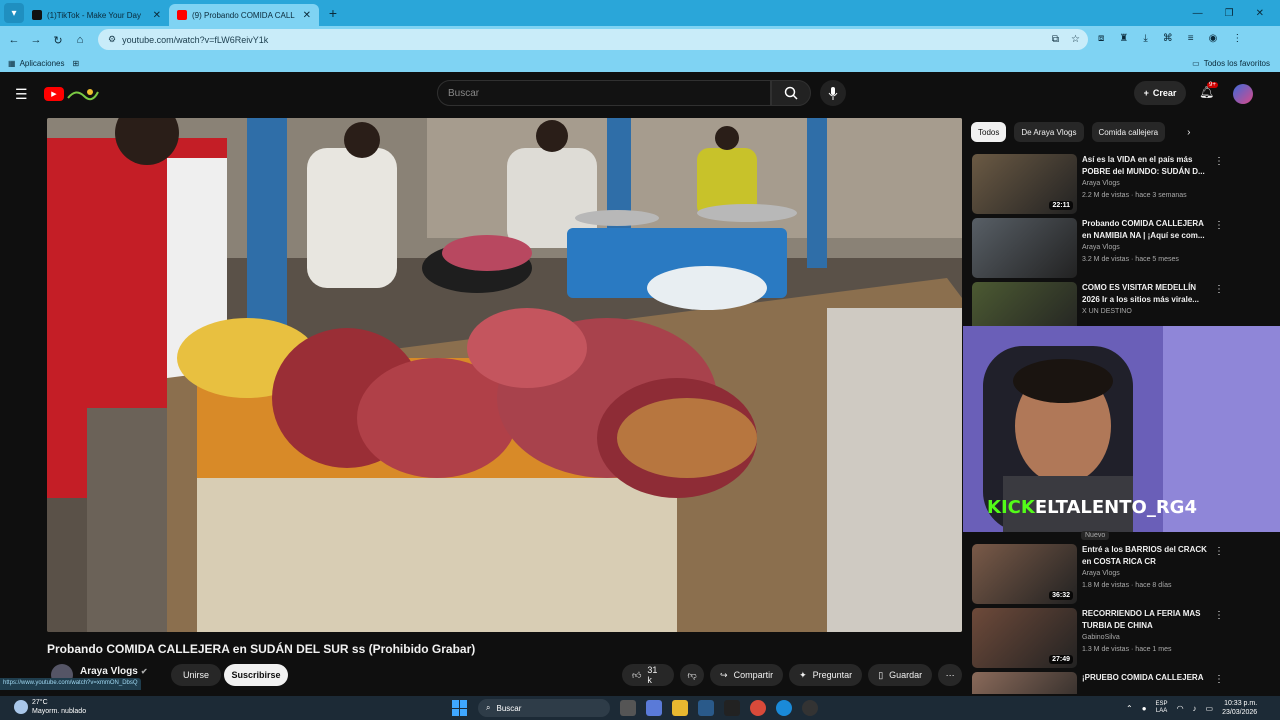 This screenshot has height=720, width=1280. Describe the element at coordinates (724, 674) in the screenshot. I see `share-icon: ↪` at that location.